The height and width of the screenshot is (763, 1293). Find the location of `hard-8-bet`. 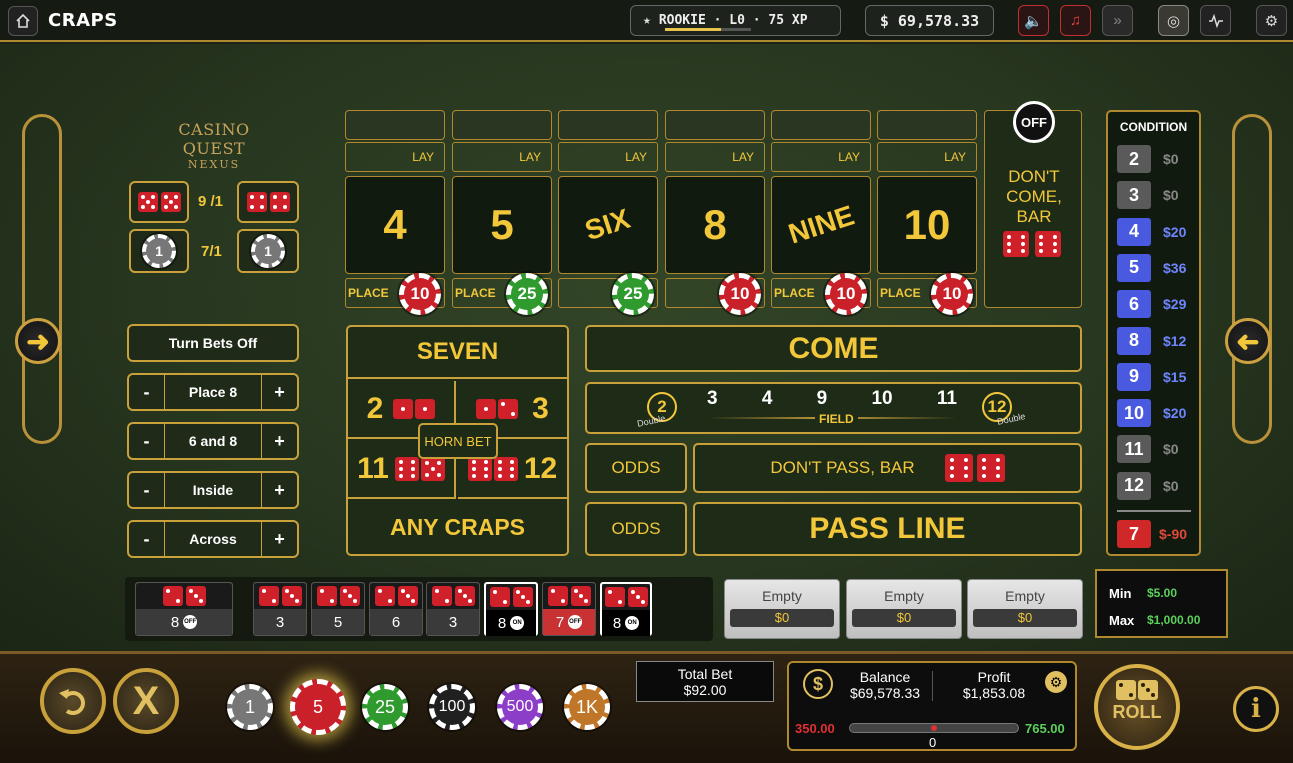

hard-8-bet is located at coordinates (268, 202).